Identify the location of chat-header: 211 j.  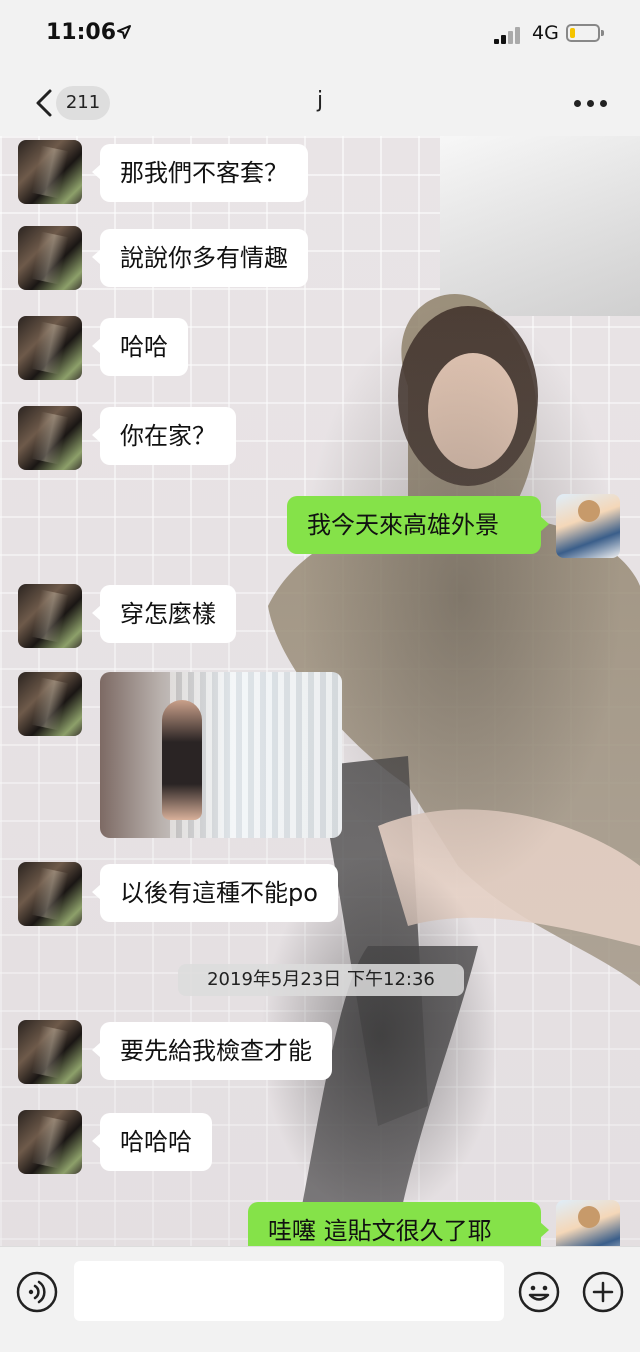
(320, 103).